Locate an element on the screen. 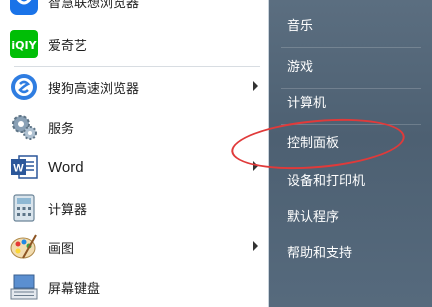 The width and height of the screenshot is (432, 307). places-item-default-programs: 默认程序 is located at coordinates (313, 218).